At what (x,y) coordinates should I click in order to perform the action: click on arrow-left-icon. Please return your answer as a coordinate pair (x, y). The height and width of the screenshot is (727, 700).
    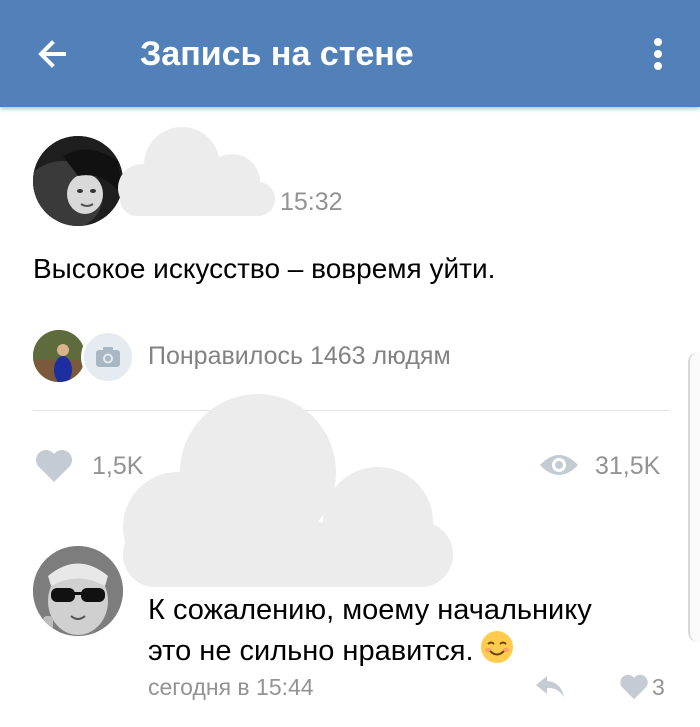
    Looking at the image, I should click on (52, 54).